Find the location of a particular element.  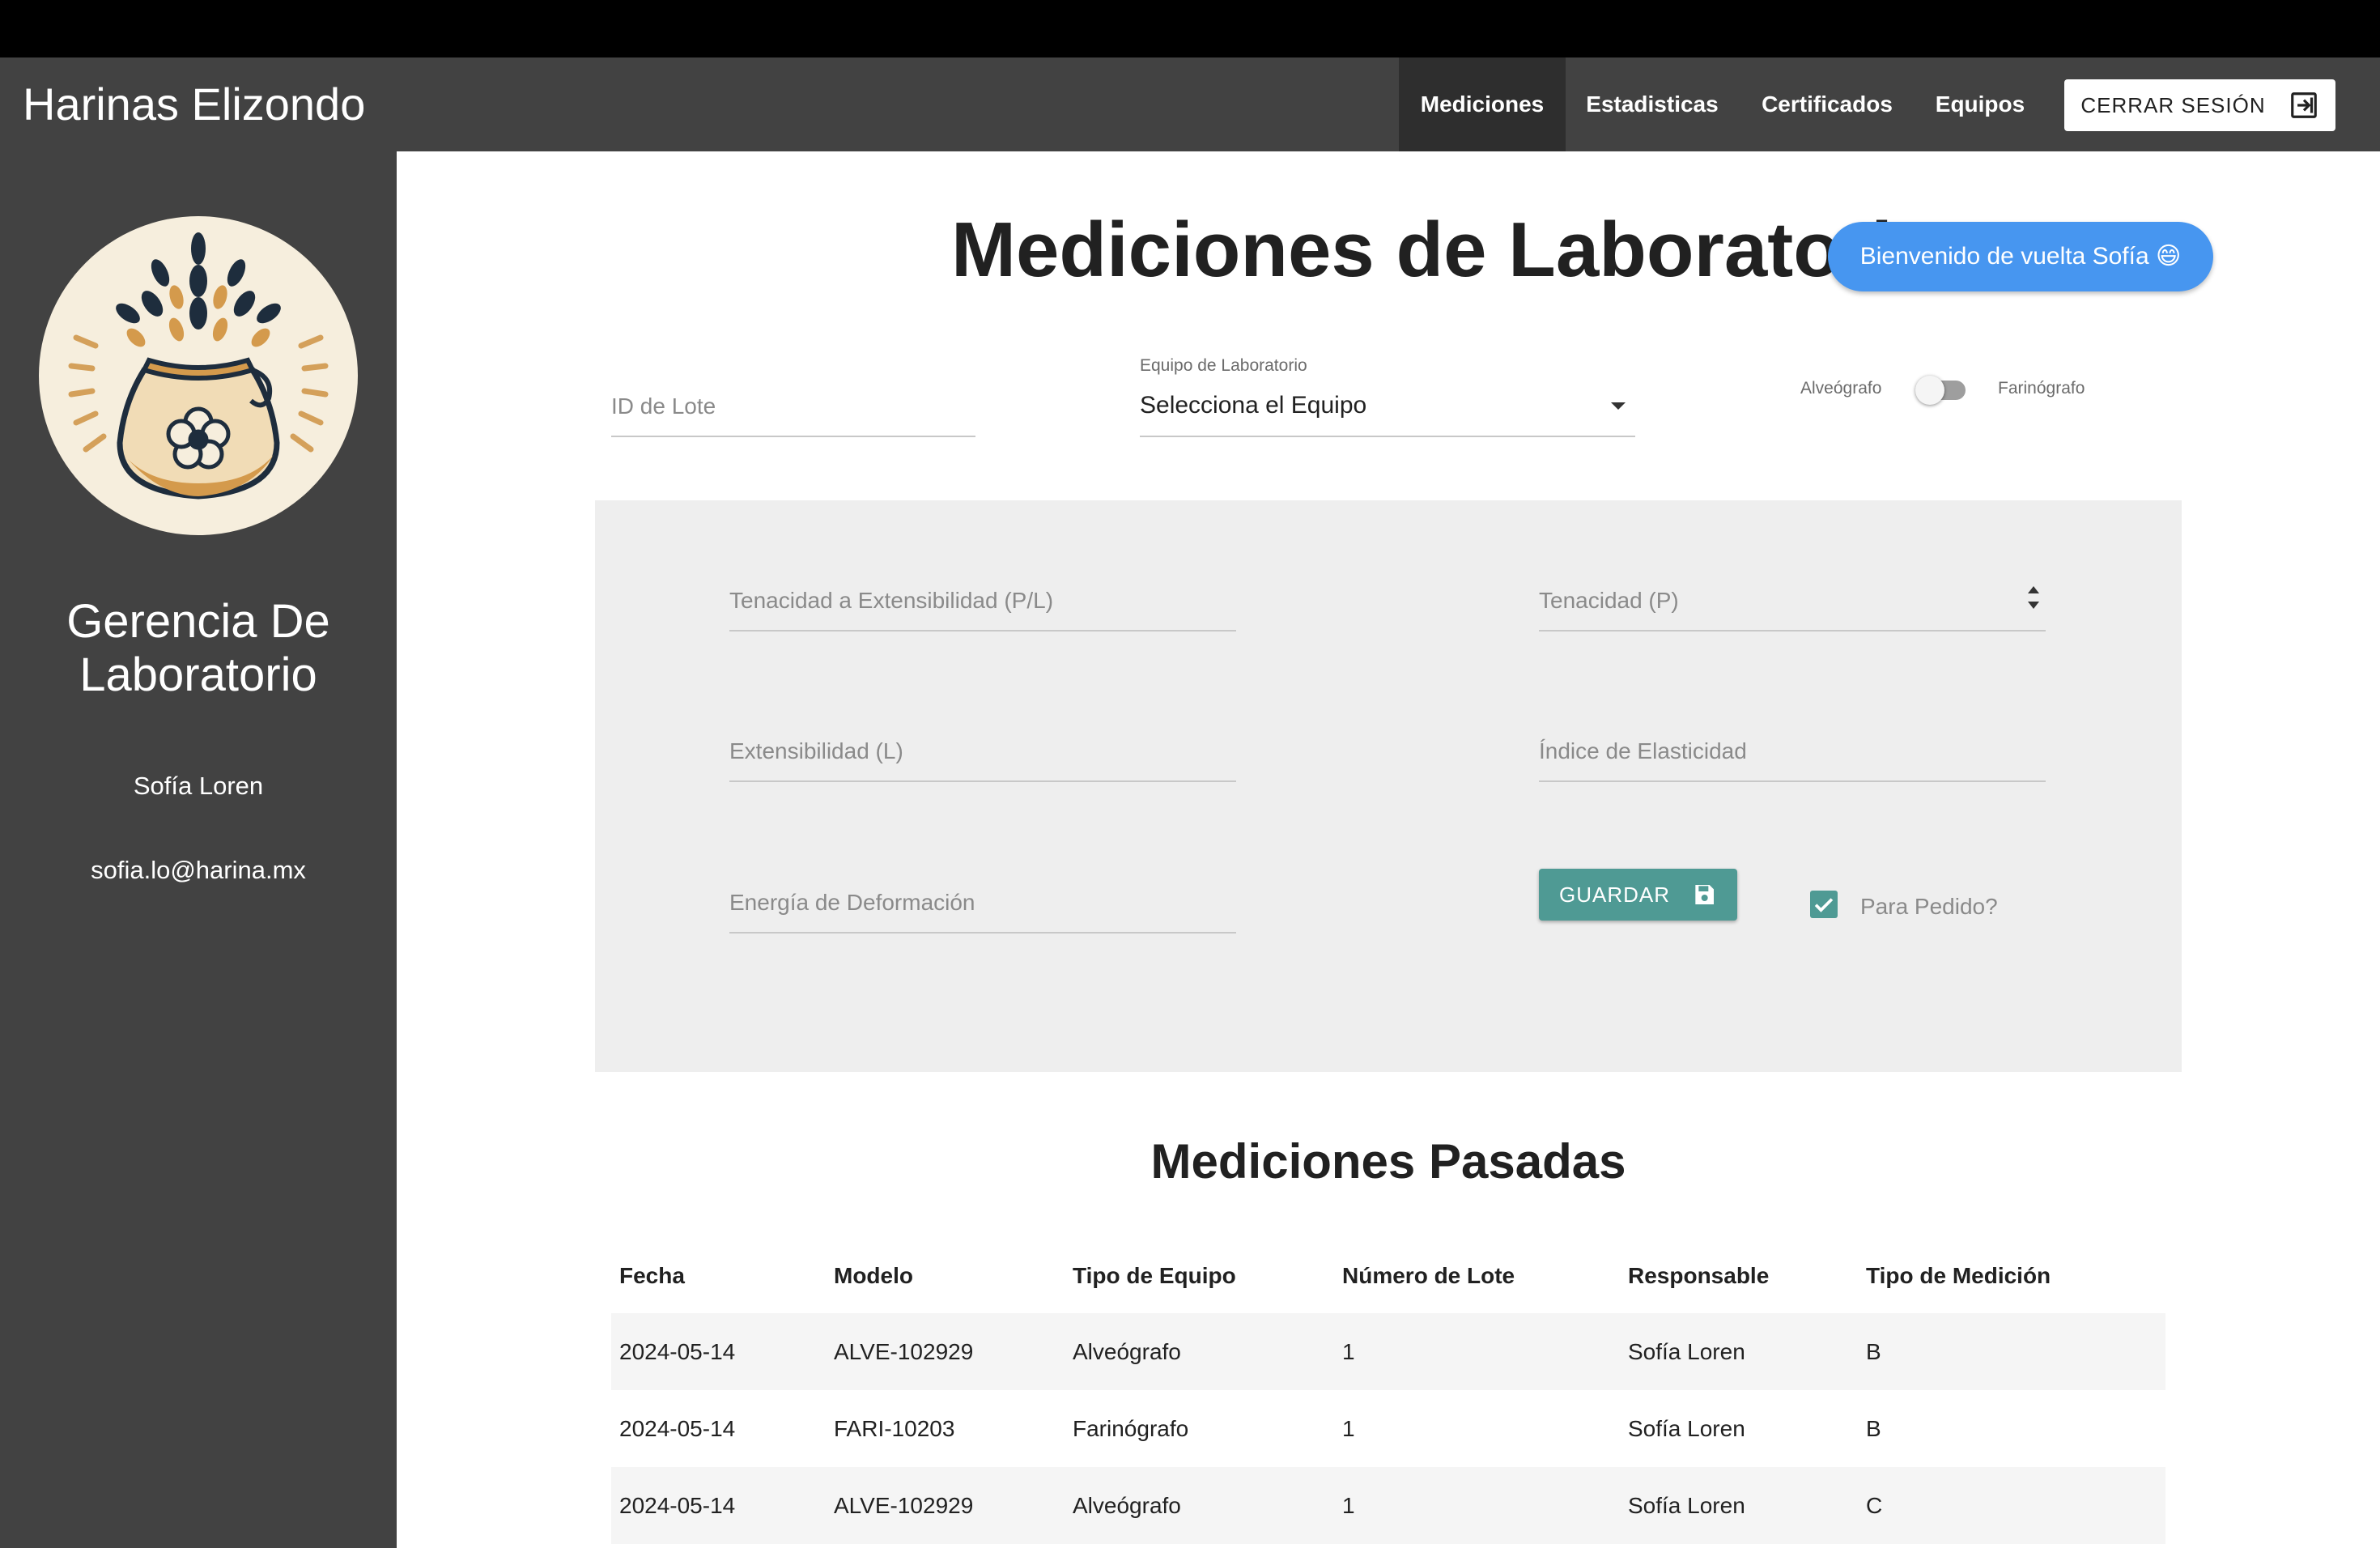

nav-certificados: Certificados is located at coordinates (1827, 104).